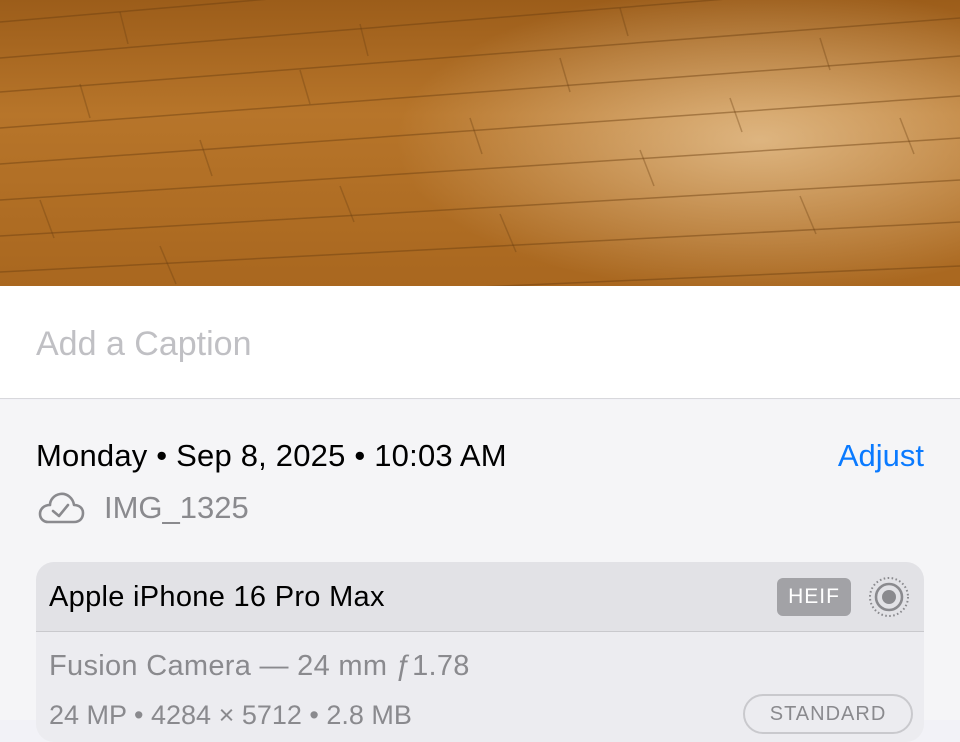  Describe the element at coordinates (61, 508) in the screenshot. I see `icloud-check-icon` at that location.